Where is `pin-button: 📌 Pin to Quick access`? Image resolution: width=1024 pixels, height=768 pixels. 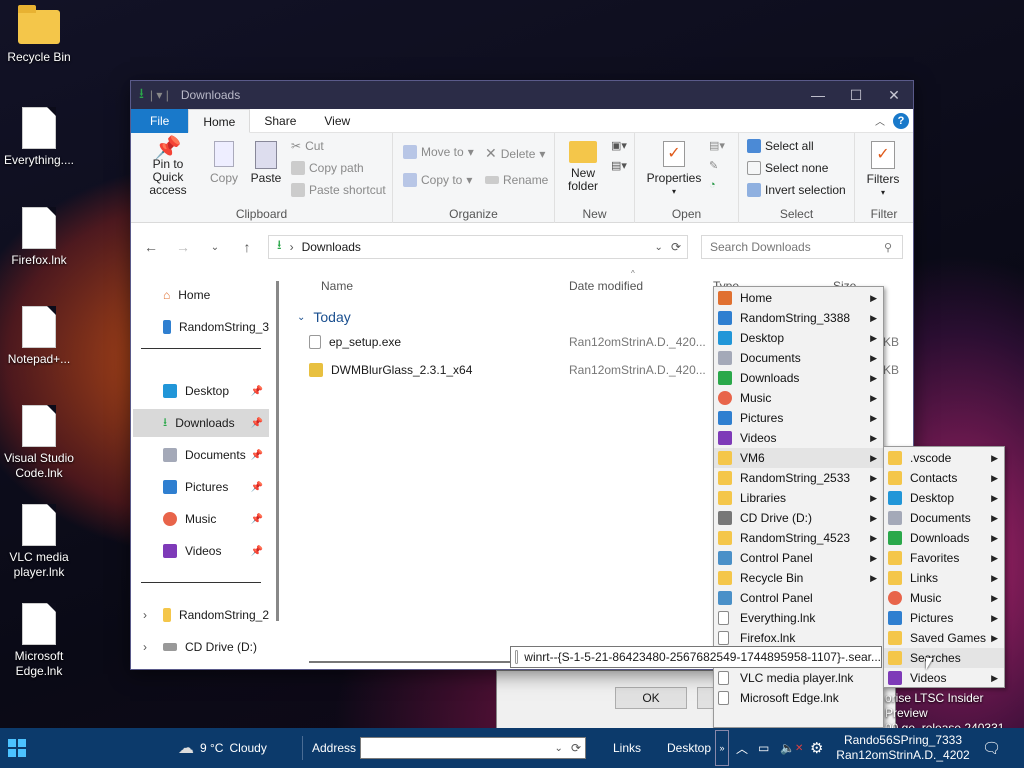
pin-button: 📌 Pin to Quick access is located at coordinates (168, 167).